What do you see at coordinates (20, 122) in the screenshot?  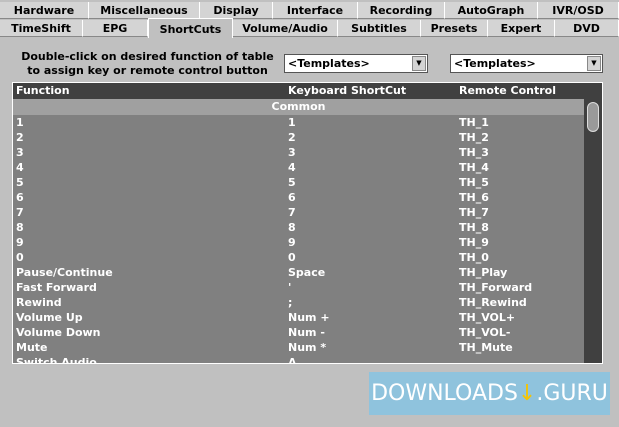 I see `function-cell: 1` at bounding box center [20, 122].